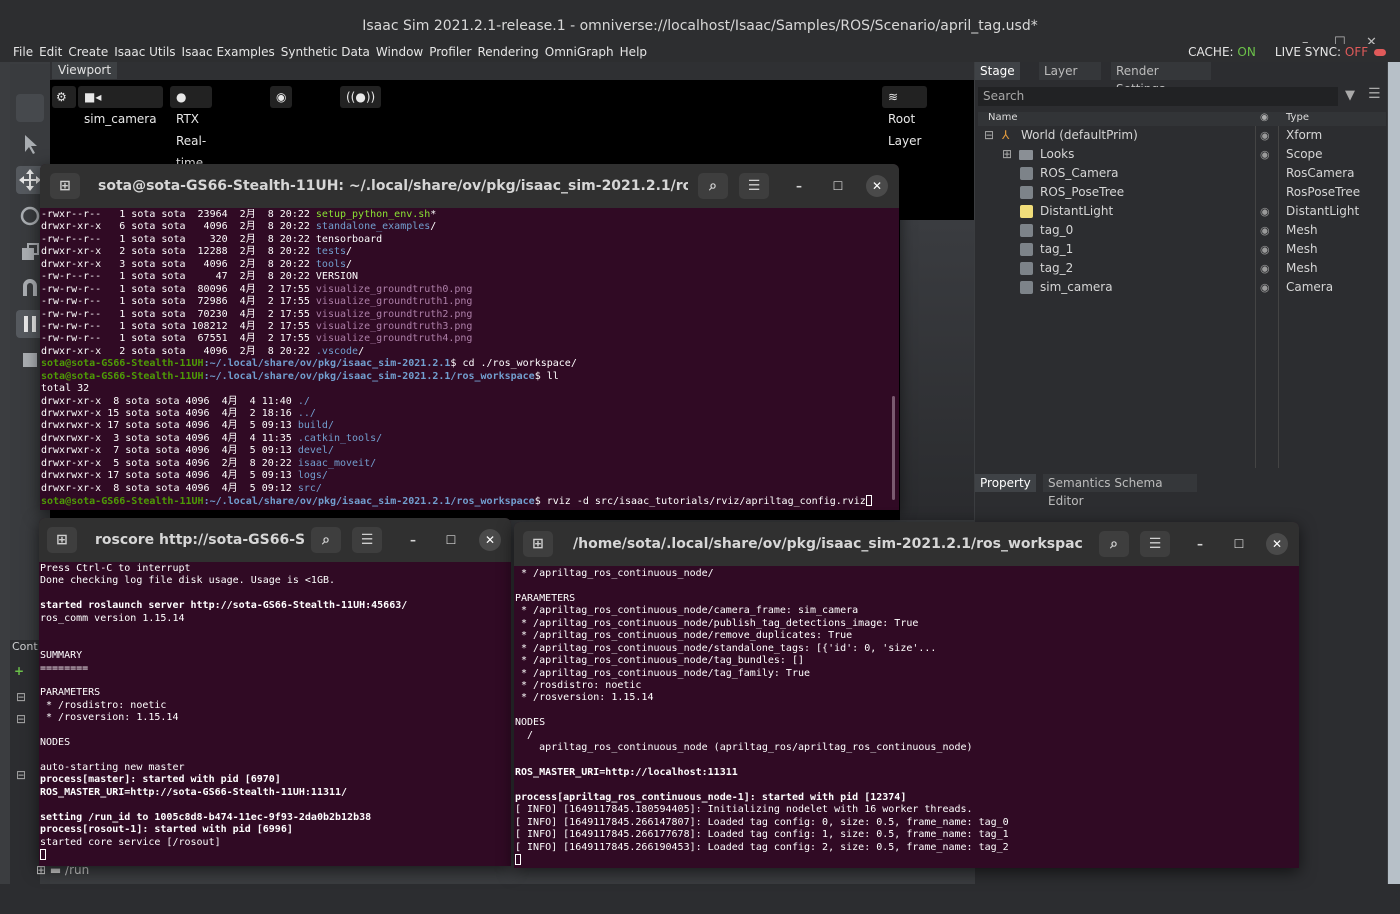 The width and height of the screenshot is (1400, 914). What do you see at coordinates (399, 52) in the screenshot?
I see `menu-item-6: Window` at bounding box center [399, 52].